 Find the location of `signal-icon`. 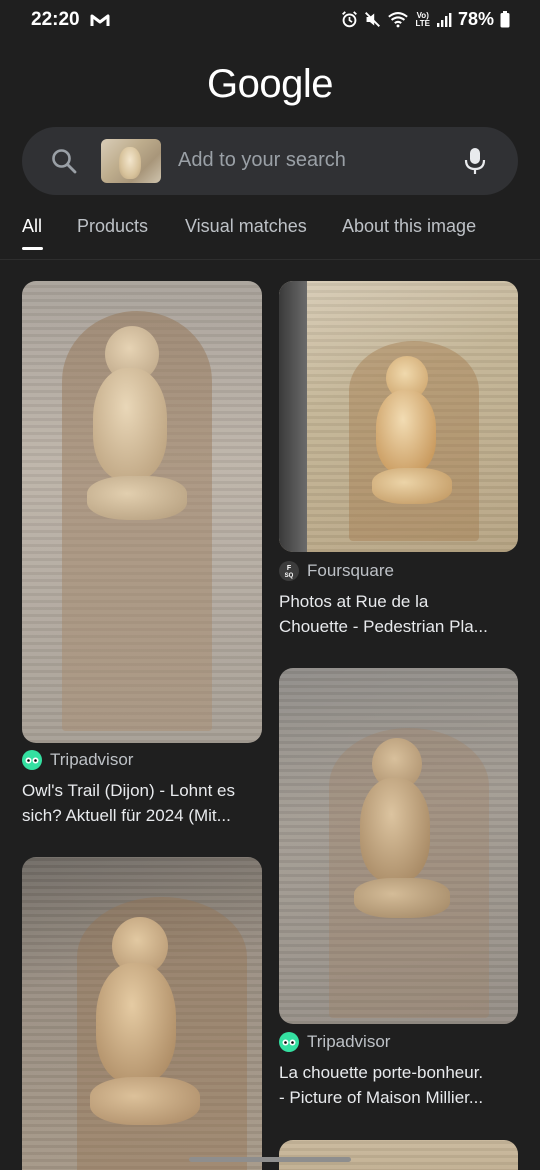

signal-icon is located at coordinates (444, 19).